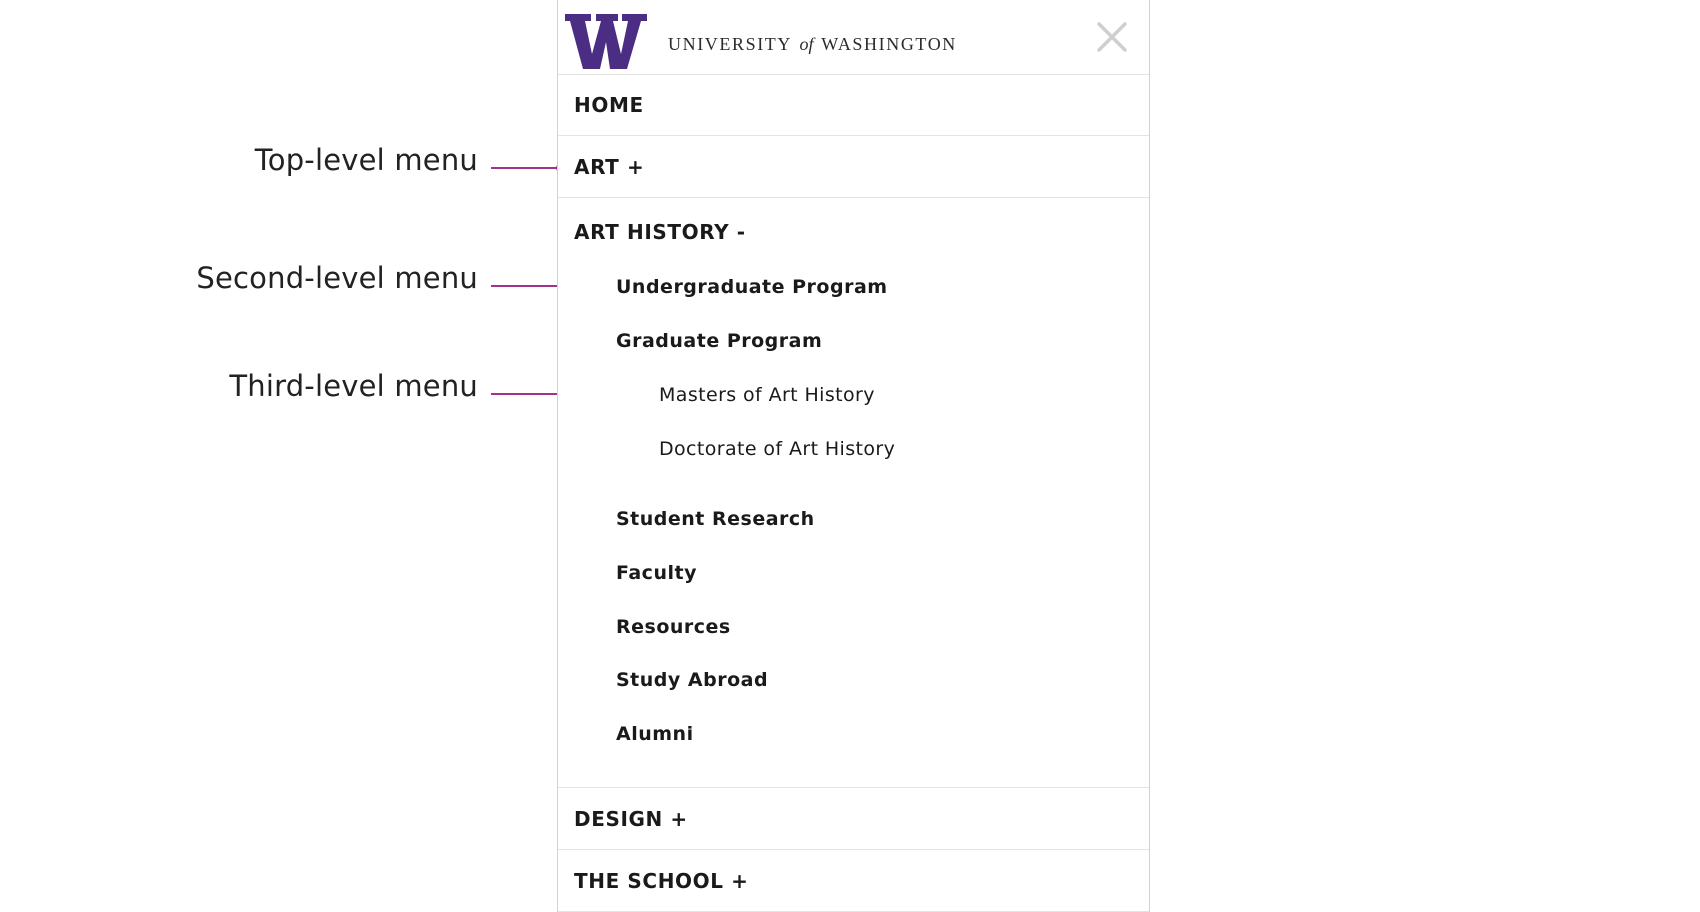  I want to click on submenu-study-abroad: Study Abroad, so click(692, 680).